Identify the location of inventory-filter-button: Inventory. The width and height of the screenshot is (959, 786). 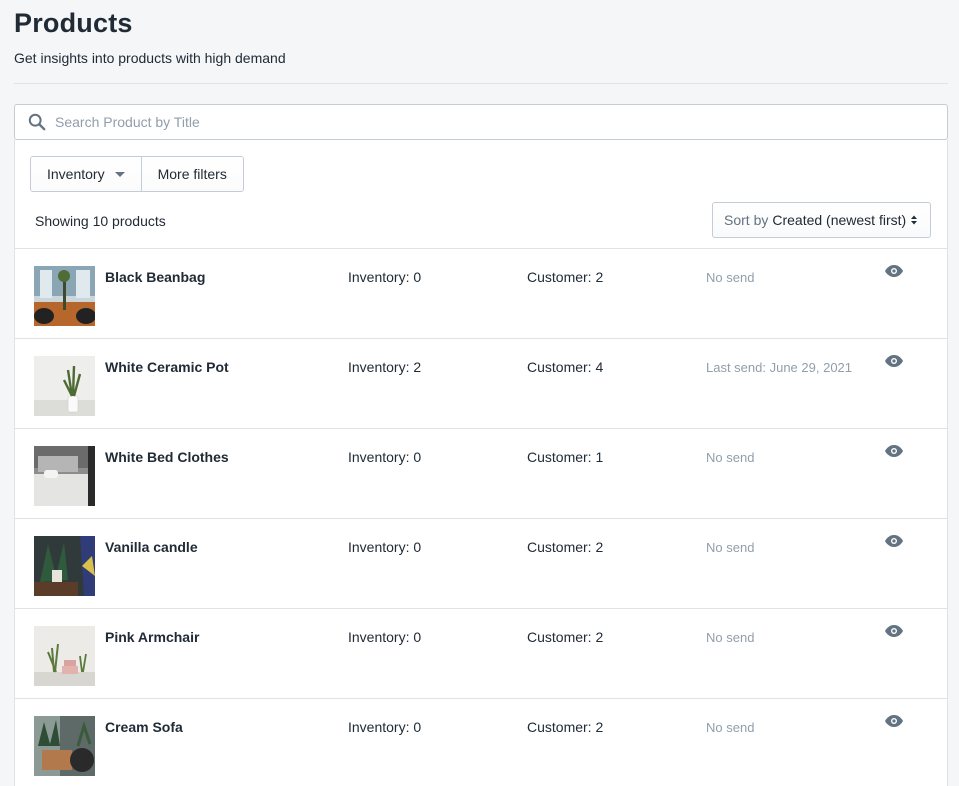
(86, 174).